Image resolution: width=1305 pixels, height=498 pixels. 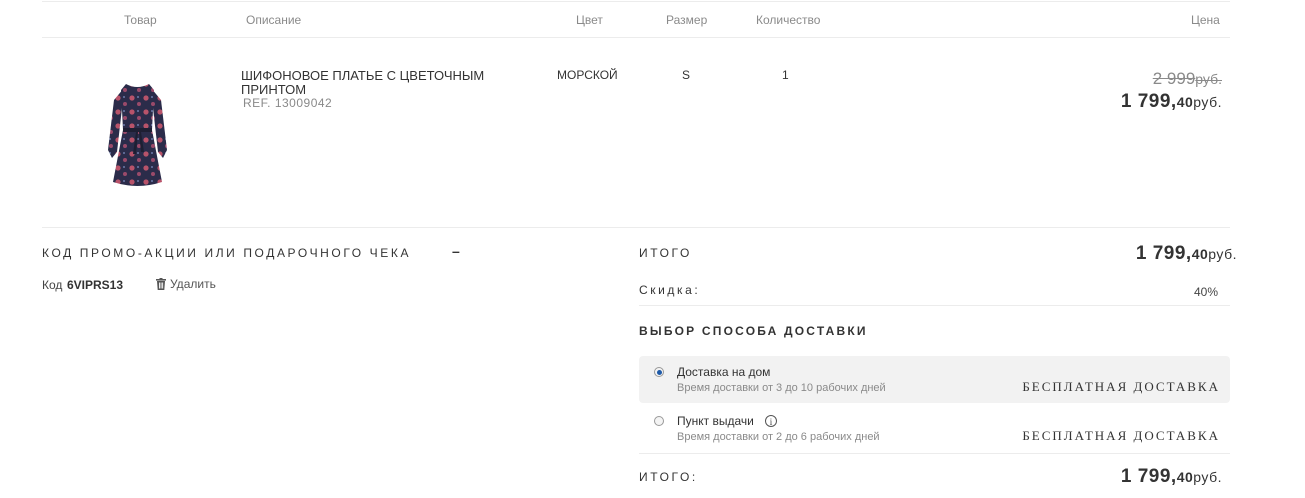 What do you see at coordinates (95, 285) in the screenshot?
I see `promo-code-value: 6VIPRS13` at bounding box center [95, 285].